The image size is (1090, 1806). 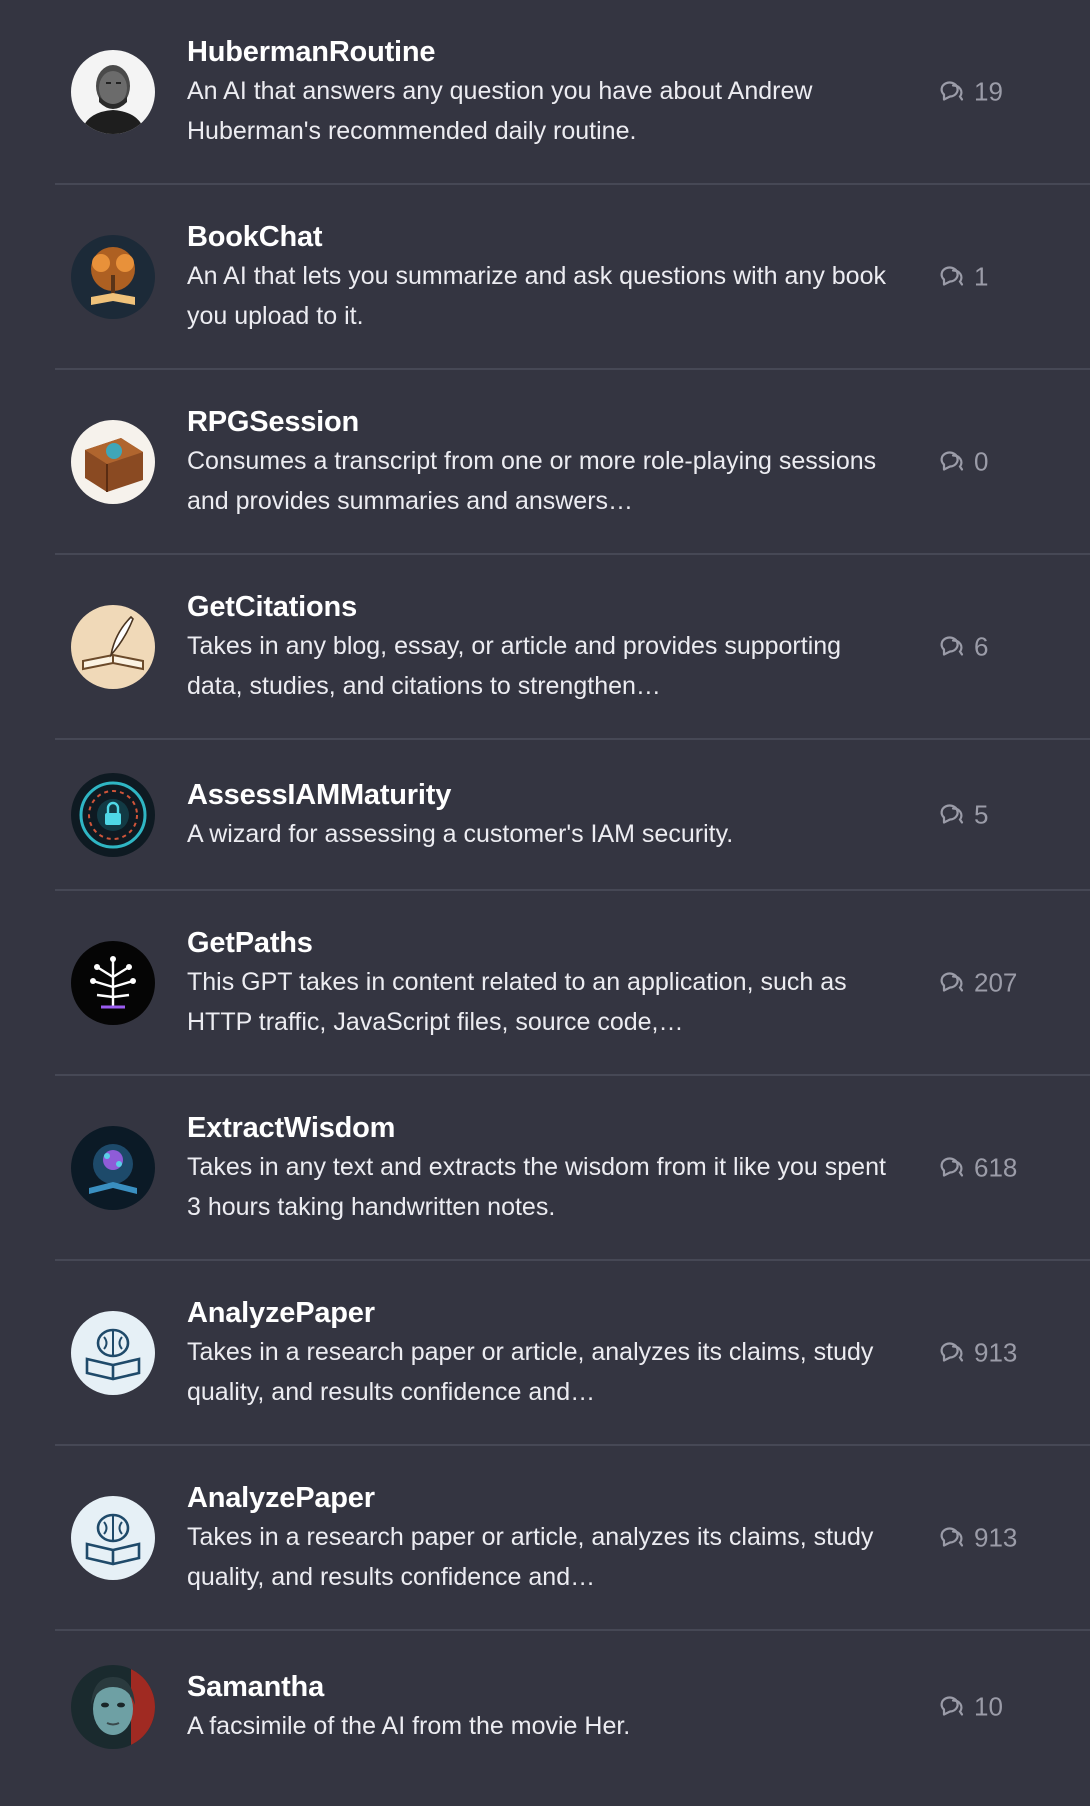 I want to click on gpt-name: AssessIAMMaturity, so click(x=319, y=794).